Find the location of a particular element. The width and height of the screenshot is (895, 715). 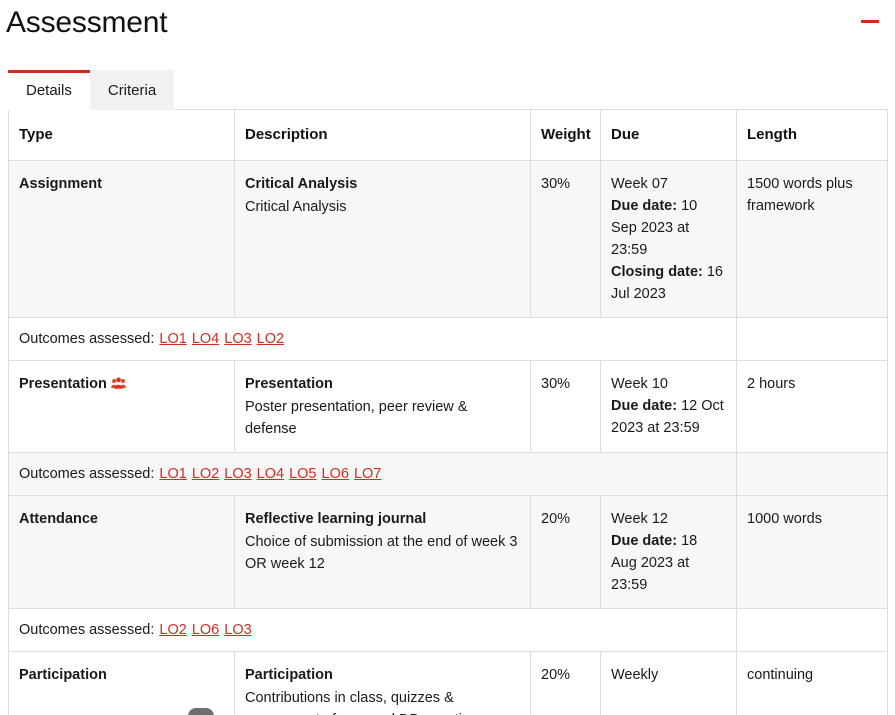

tab-details: Details is located at coordinates (49, 90).